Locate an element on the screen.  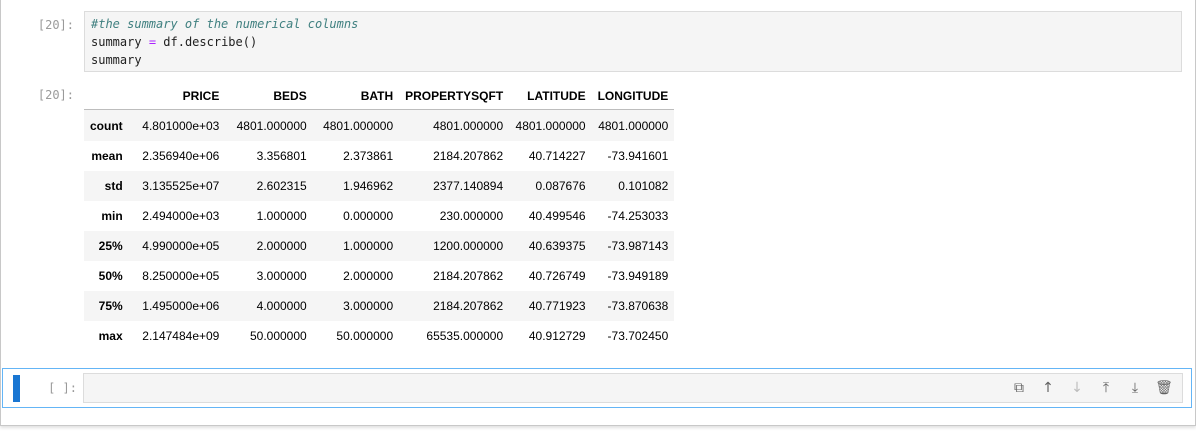
code-line-1: #the summary of the numerical columns is located at coordinates (224, 24).